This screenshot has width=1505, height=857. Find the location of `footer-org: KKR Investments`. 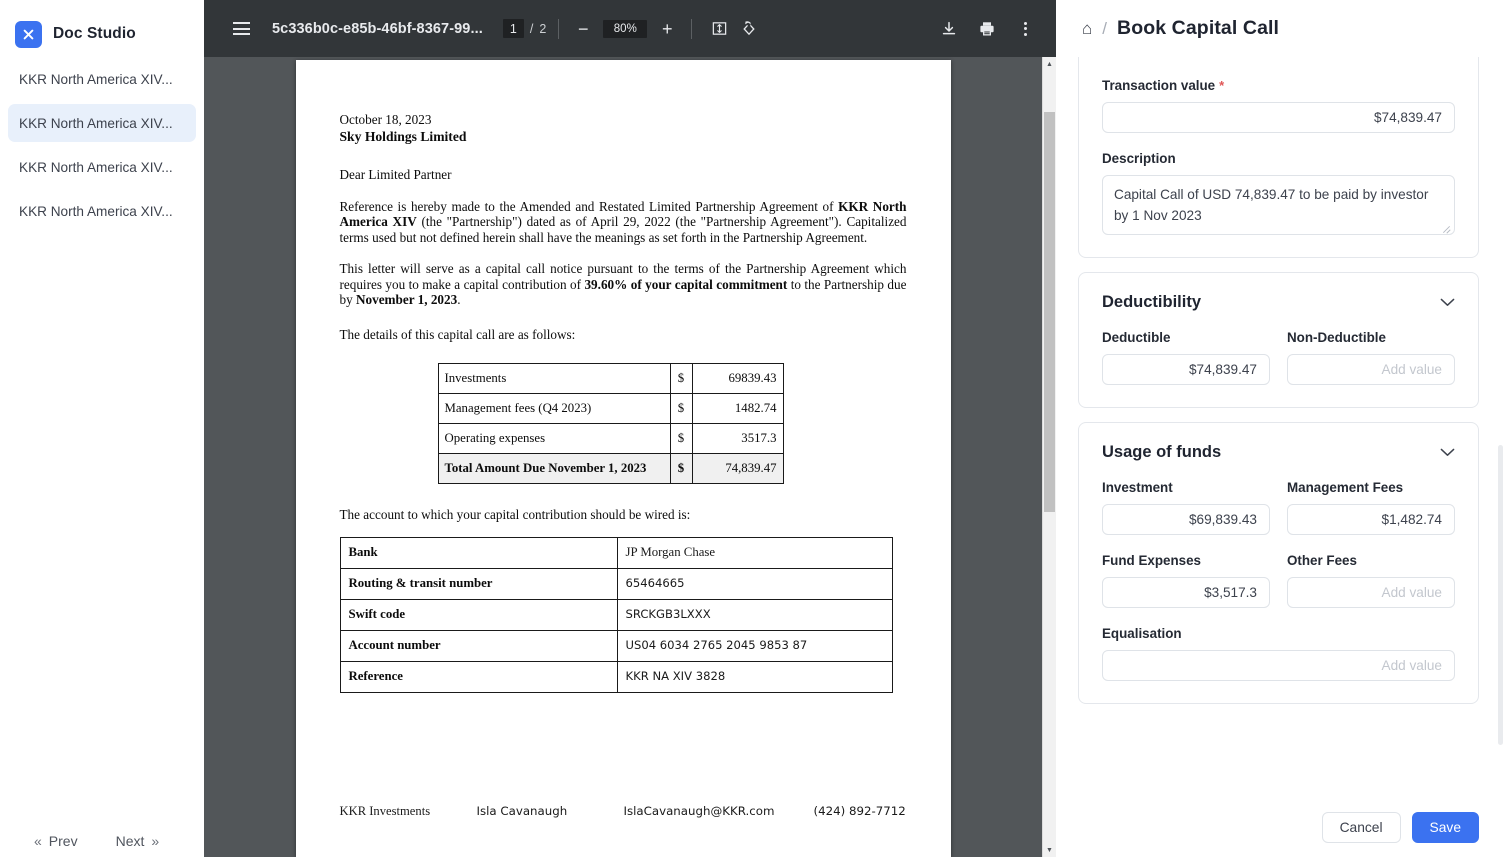

footer-org: KKR Investments is located at coordinates (385, 811).